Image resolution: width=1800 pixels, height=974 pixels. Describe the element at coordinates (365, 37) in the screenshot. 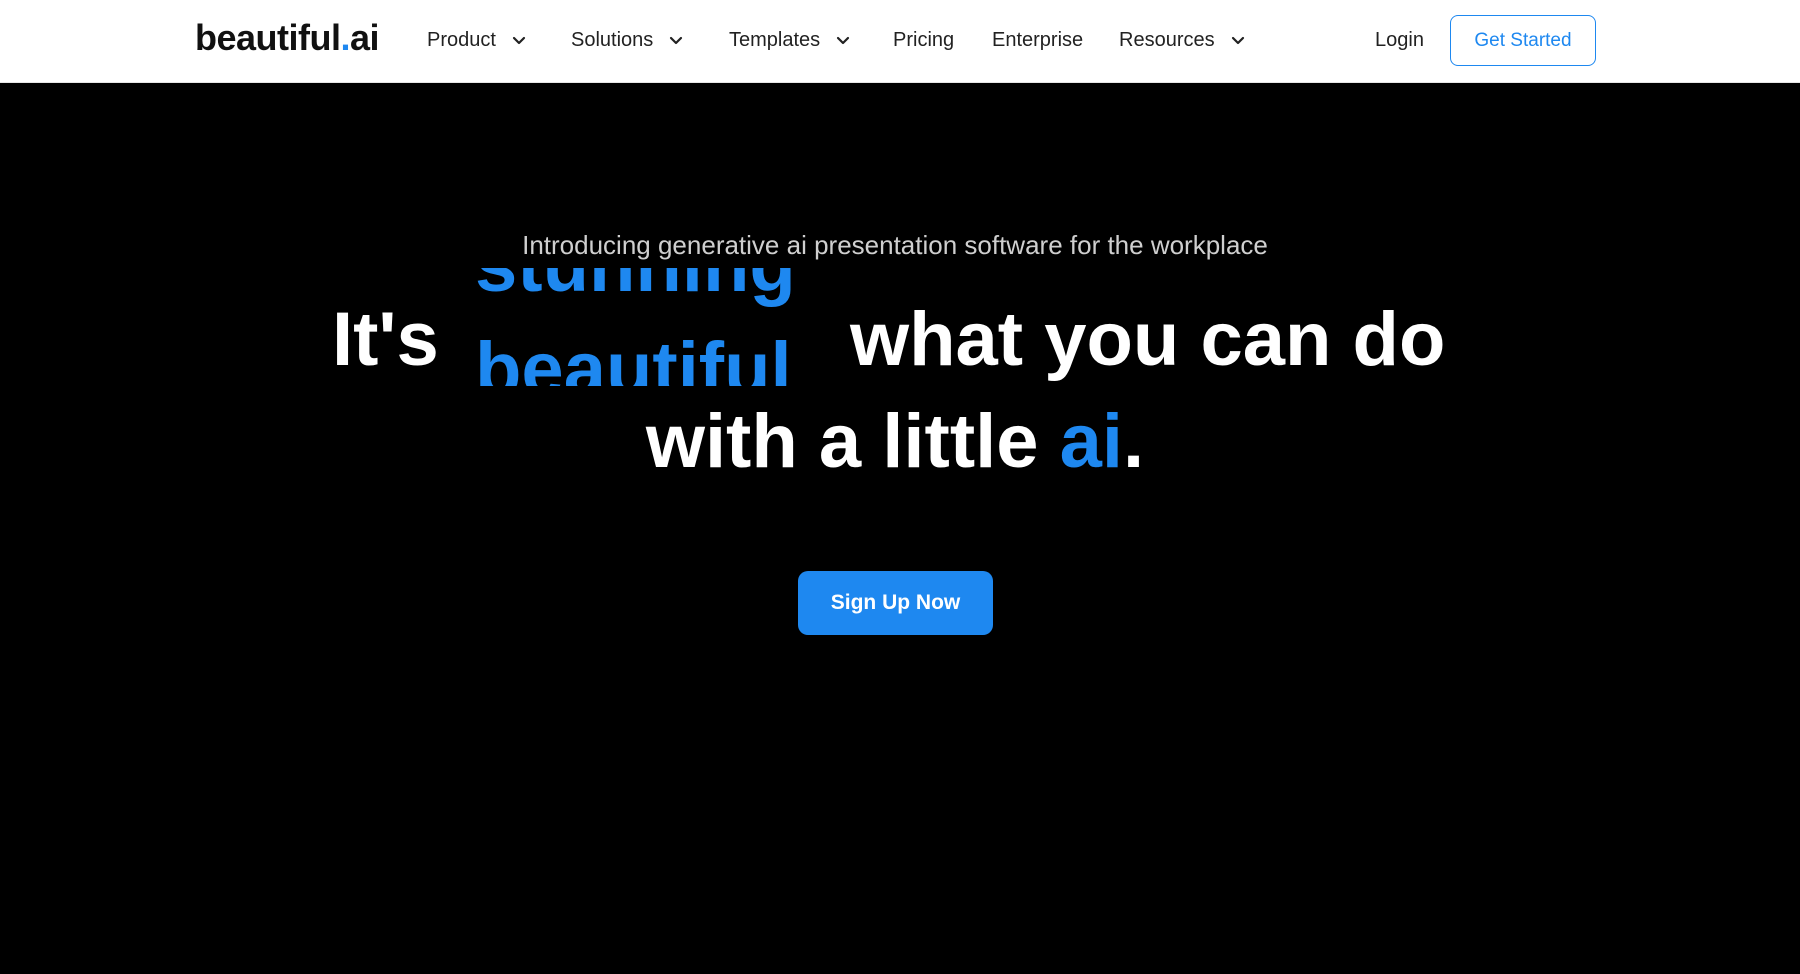

I see `logo-suffix: ai` at that location.